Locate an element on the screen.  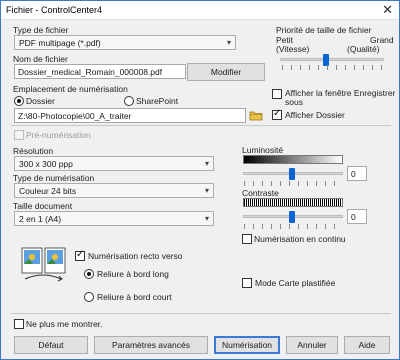
title-bar: Fichier - ControlCenter4 ✕ is located at coordinates (200, 10).